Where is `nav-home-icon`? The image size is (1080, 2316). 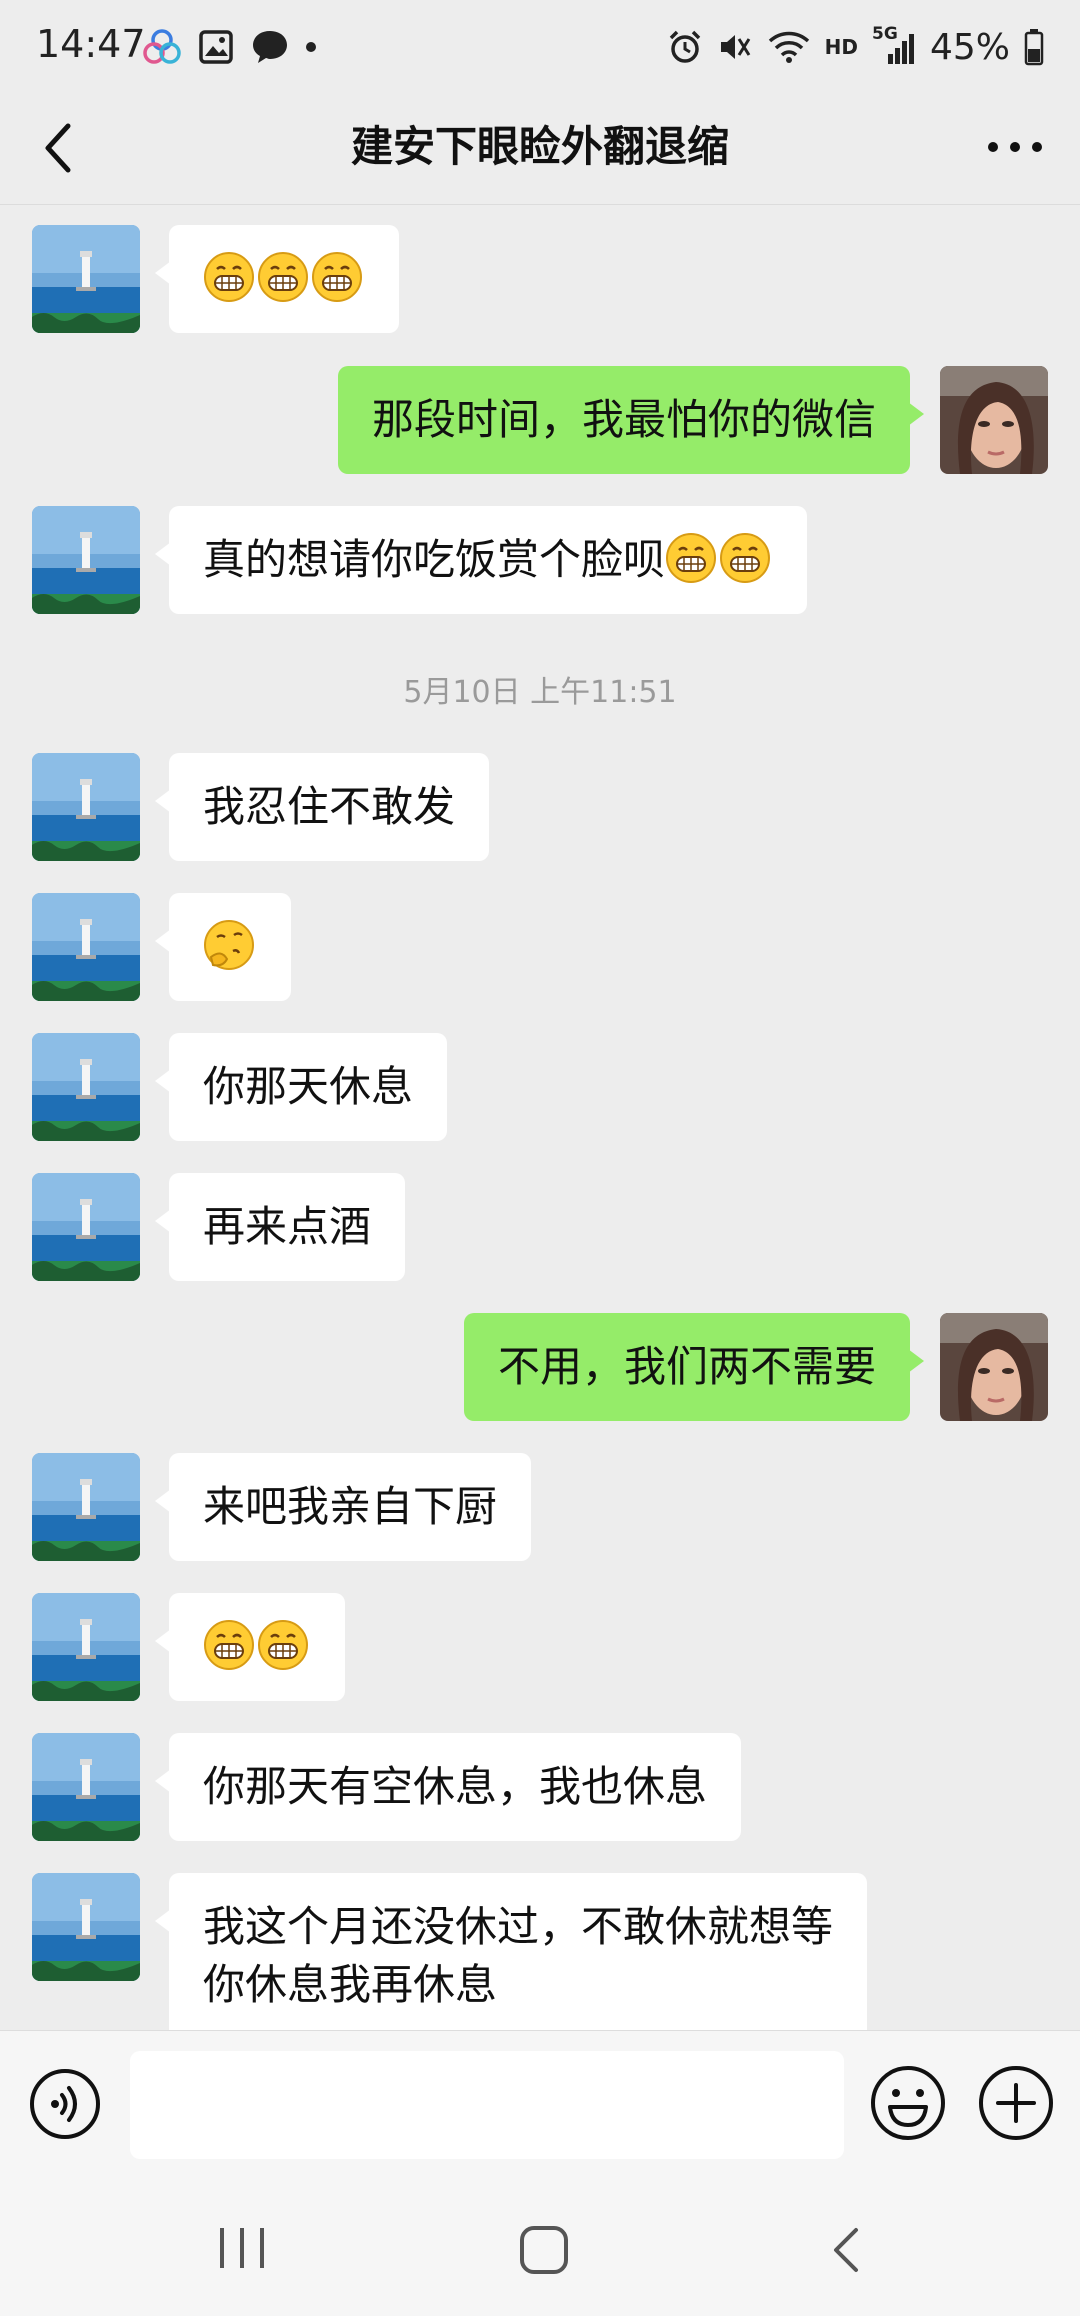
nav-home-icon is located at coordinates (544, 2250).